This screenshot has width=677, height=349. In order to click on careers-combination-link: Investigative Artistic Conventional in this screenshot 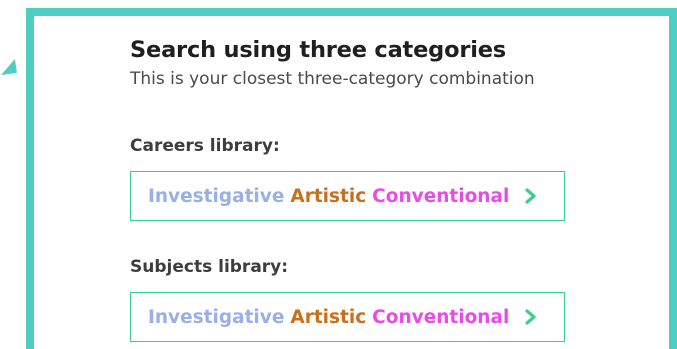, I will do `click(347, 196)`.